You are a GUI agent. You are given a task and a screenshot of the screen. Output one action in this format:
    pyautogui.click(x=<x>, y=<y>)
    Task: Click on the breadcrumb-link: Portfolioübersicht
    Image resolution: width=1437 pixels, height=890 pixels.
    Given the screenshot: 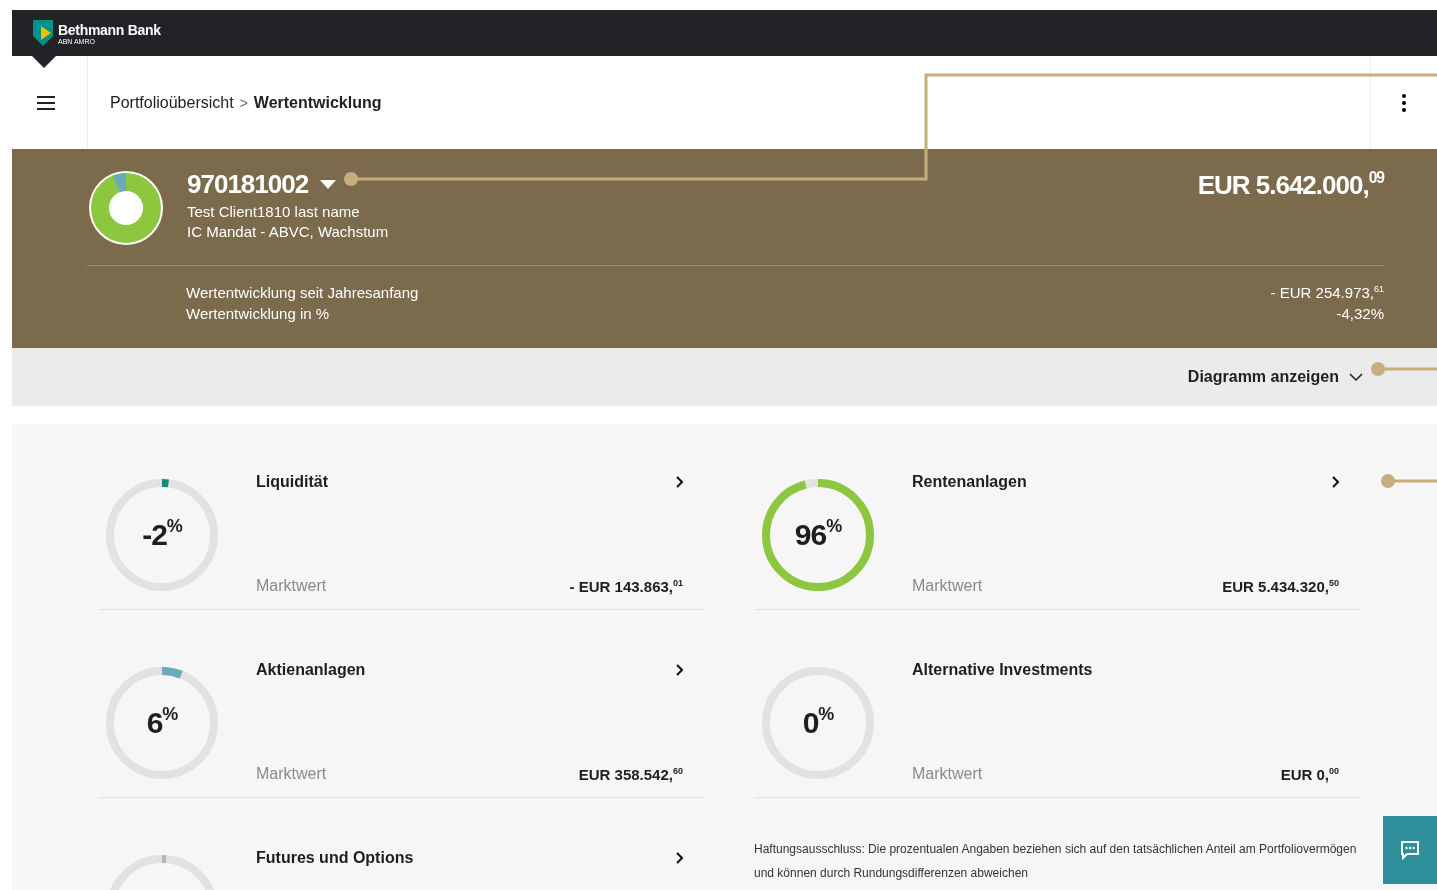 What is the action you would take?
    pyautogui.click(x=172, y=102)
    